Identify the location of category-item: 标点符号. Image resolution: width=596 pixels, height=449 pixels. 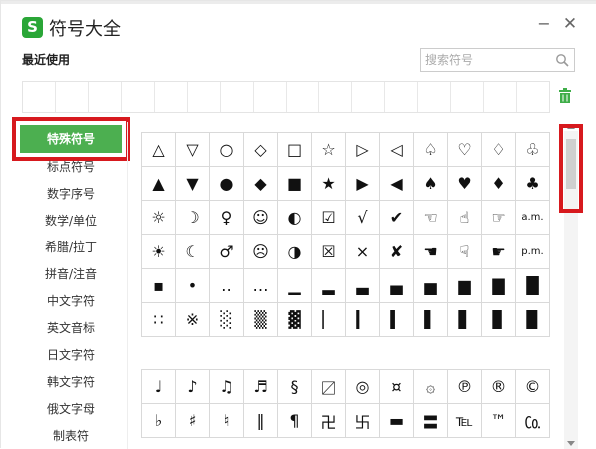
(71, 167).